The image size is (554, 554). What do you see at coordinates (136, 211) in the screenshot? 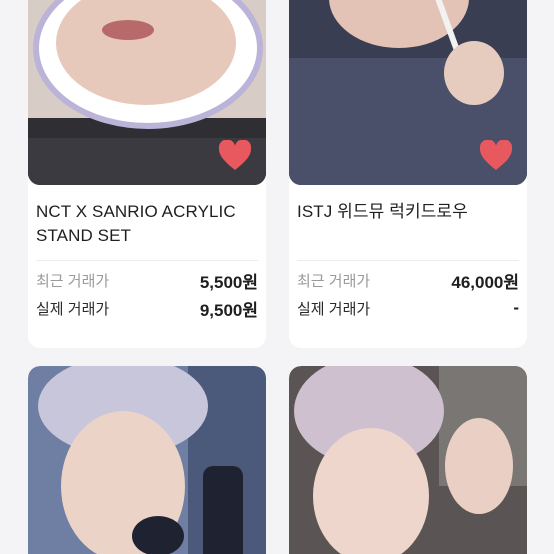
I see `product-title-line: NCT X SANRIO ACRYLIC` at bounding box center [136, 211].